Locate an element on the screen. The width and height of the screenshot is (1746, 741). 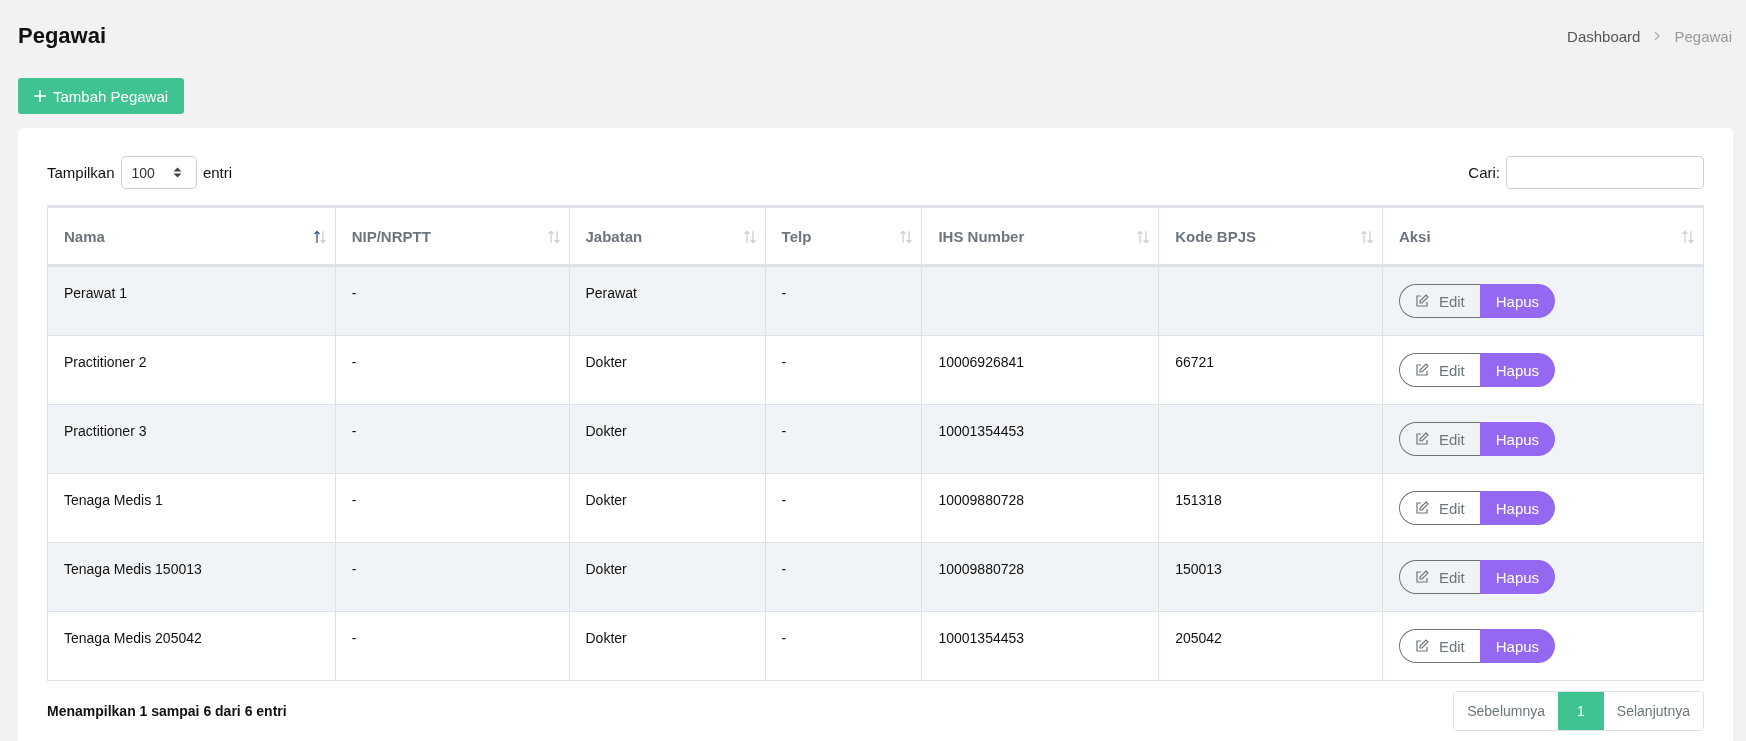
table-cell: Tenaga Medis 205042 is located at coordinates (133, 638).